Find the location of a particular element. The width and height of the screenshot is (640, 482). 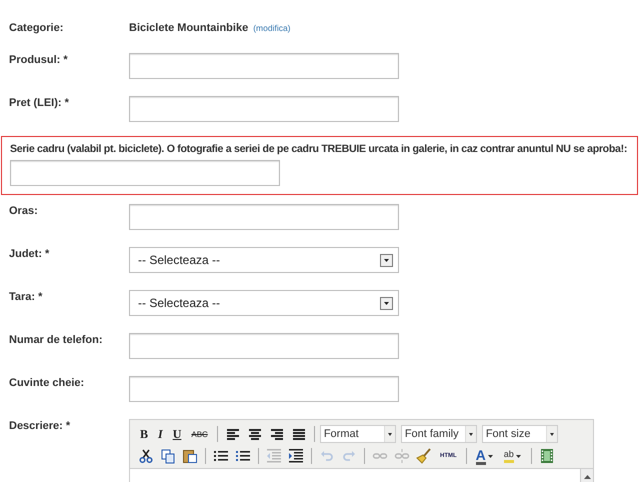

film-icon is located at coordinates (546, 456).